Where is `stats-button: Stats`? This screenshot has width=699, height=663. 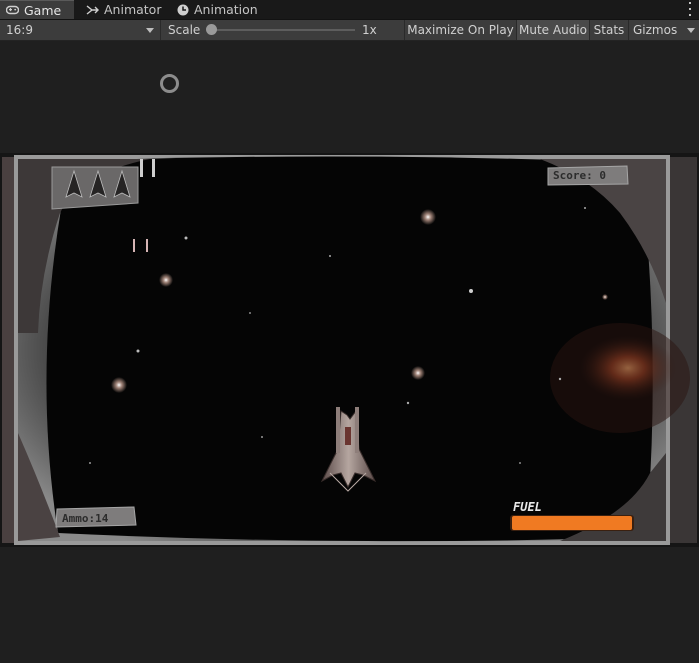 stats-button: Stats is located at coordinates (609, 30).